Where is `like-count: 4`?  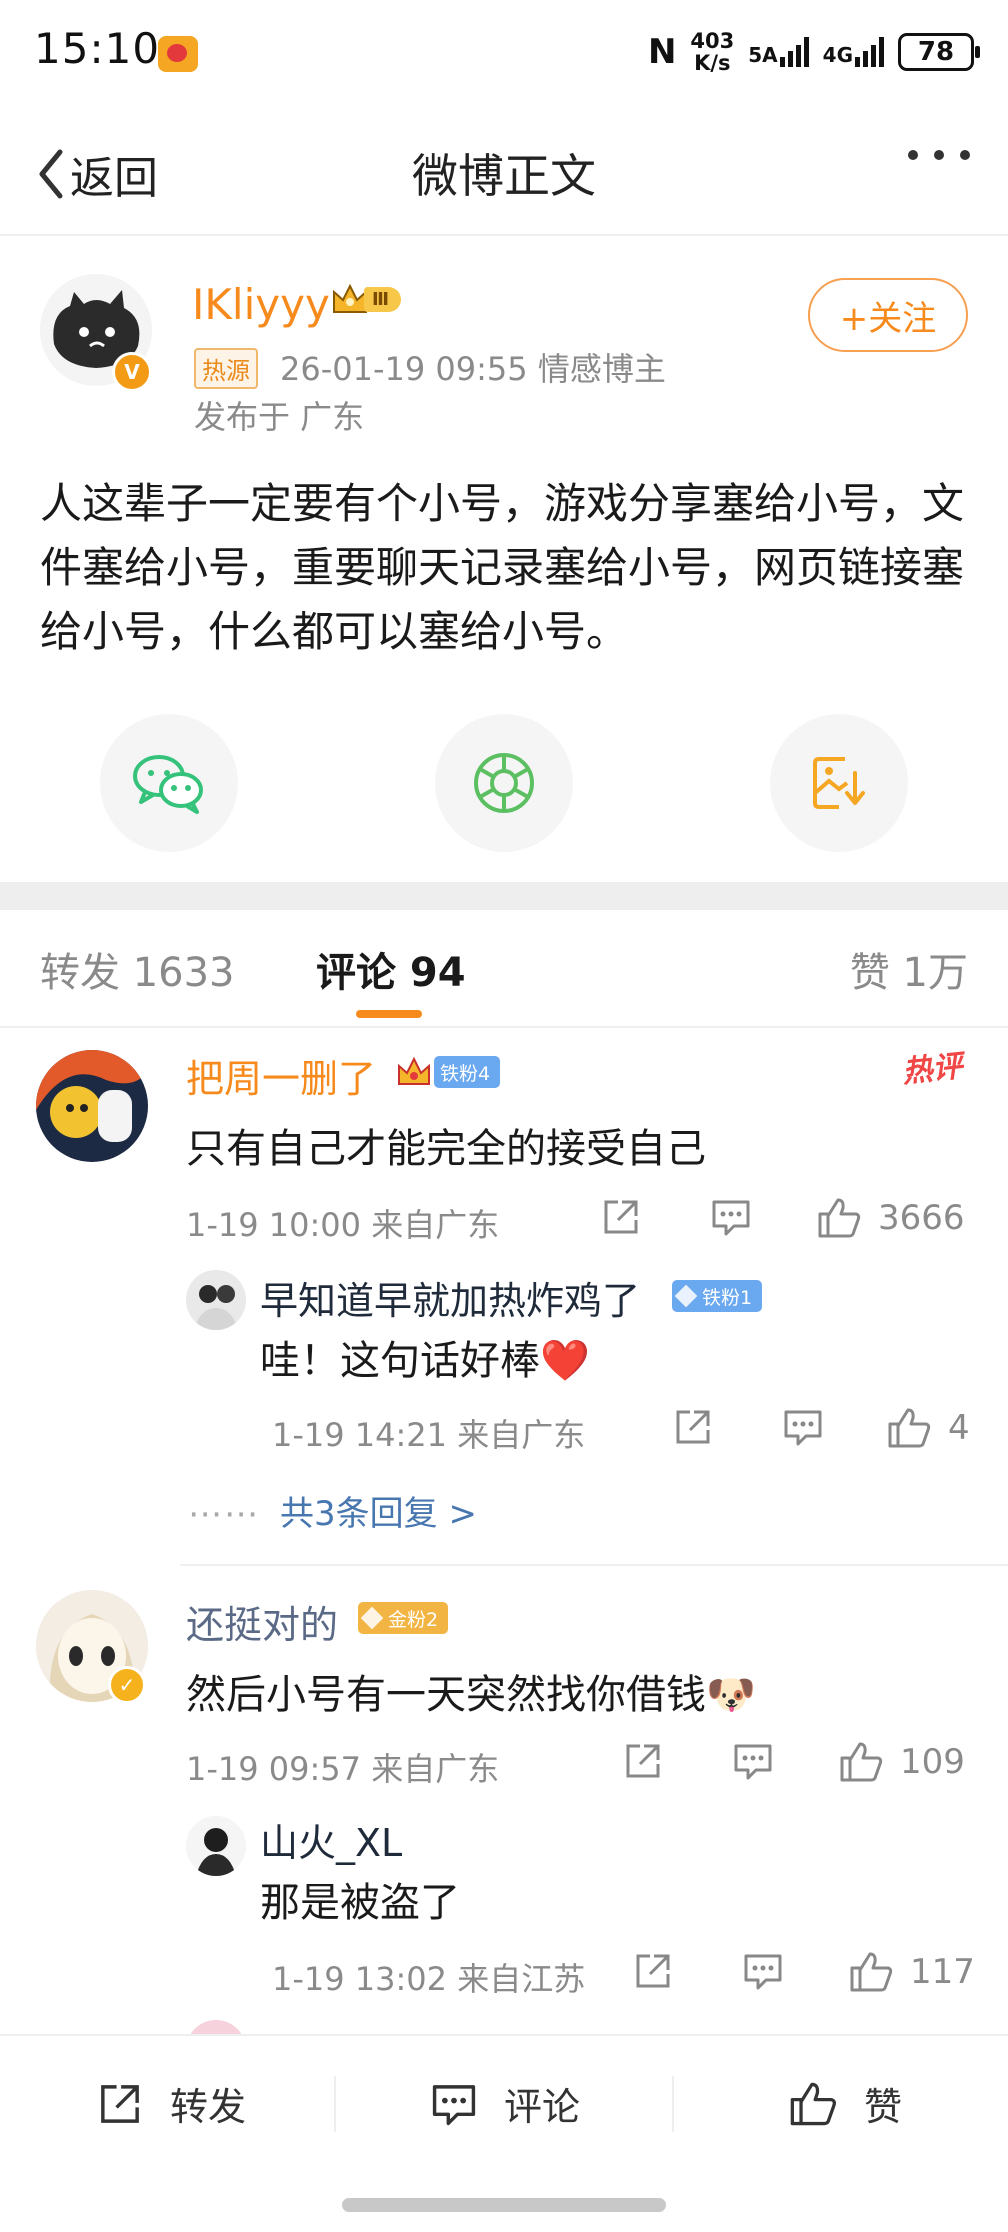
like-count: 4 is located at coordinates (959, 1428).